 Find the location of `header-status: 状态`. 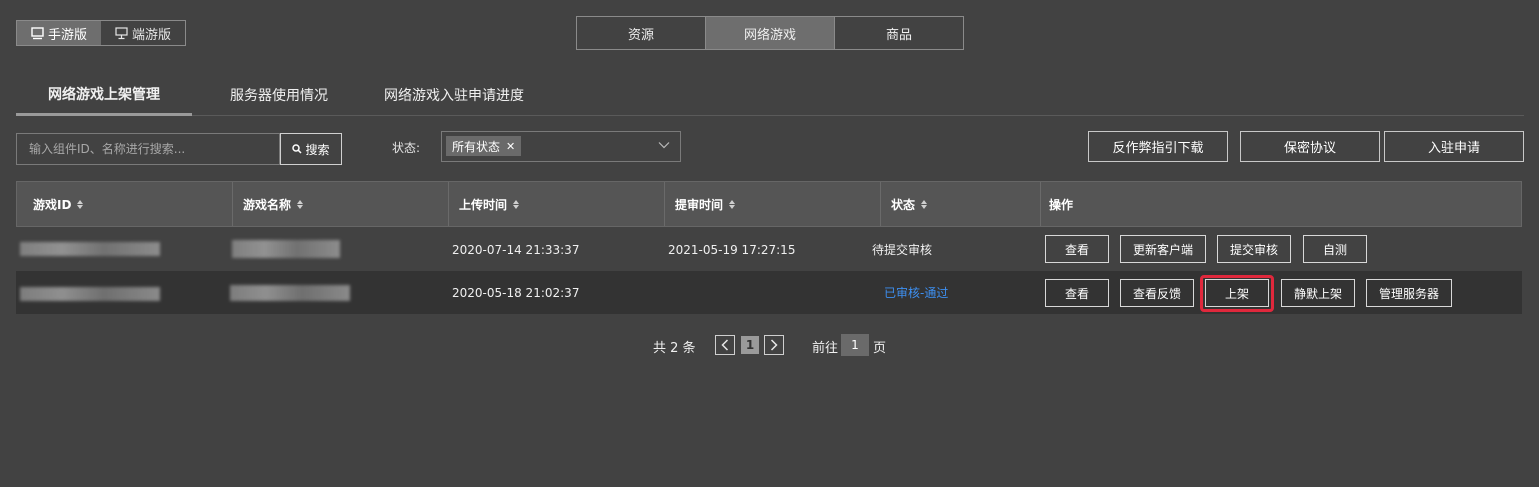

header-status: 状态 is located at coordinates (961, 204).